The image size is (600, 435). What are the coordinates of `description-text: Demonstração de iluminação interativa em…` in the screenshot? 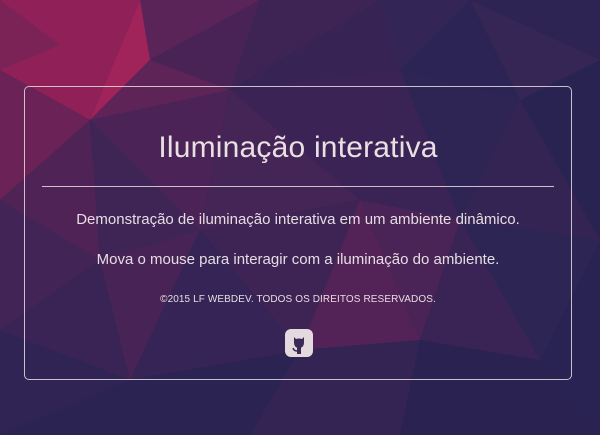 It's located at (298, 219).